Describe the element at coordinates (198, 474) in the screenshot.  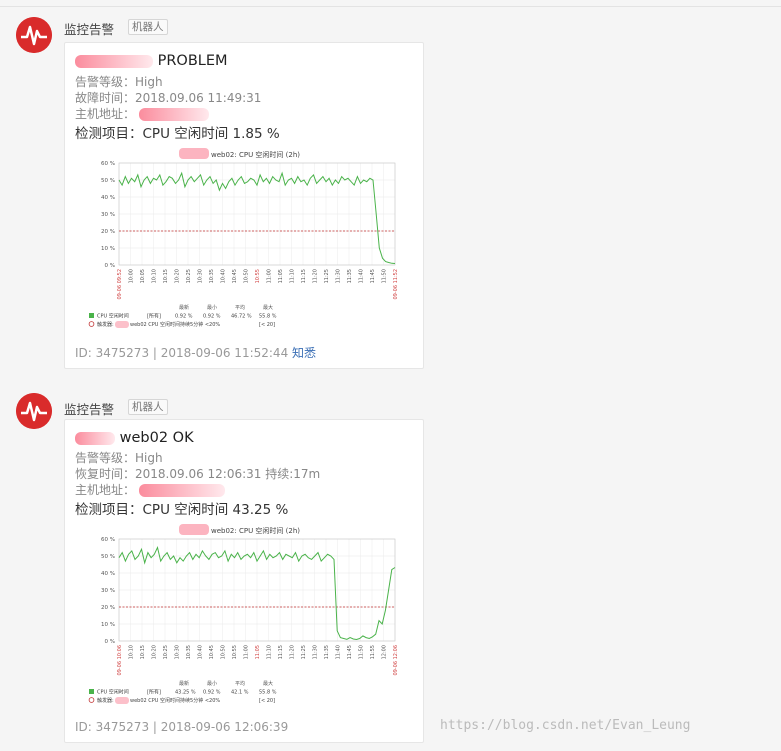
I see `recovery-time: 恢复时间：2018.09.06 12:06:31 持续:17m` at that location.